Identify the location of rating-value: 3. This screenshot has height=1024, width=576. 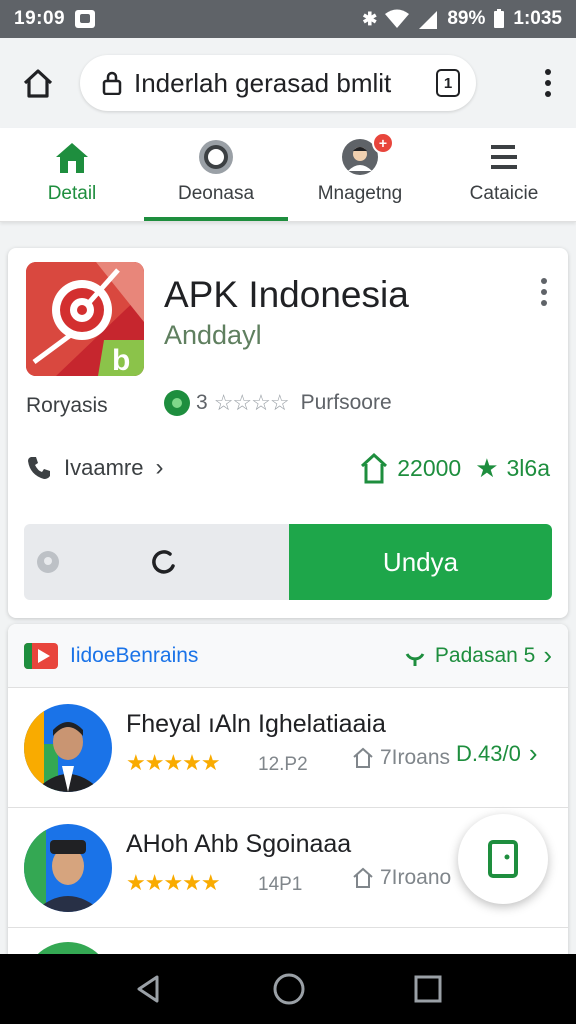
(202, 402).